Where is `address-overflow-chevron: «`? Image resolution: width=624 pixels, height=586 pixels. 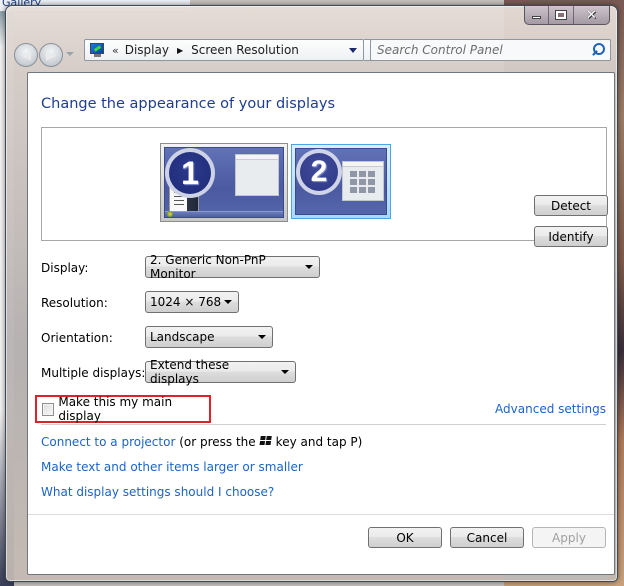 address-overflow-chevron: « is located at coordinates (115, 50).